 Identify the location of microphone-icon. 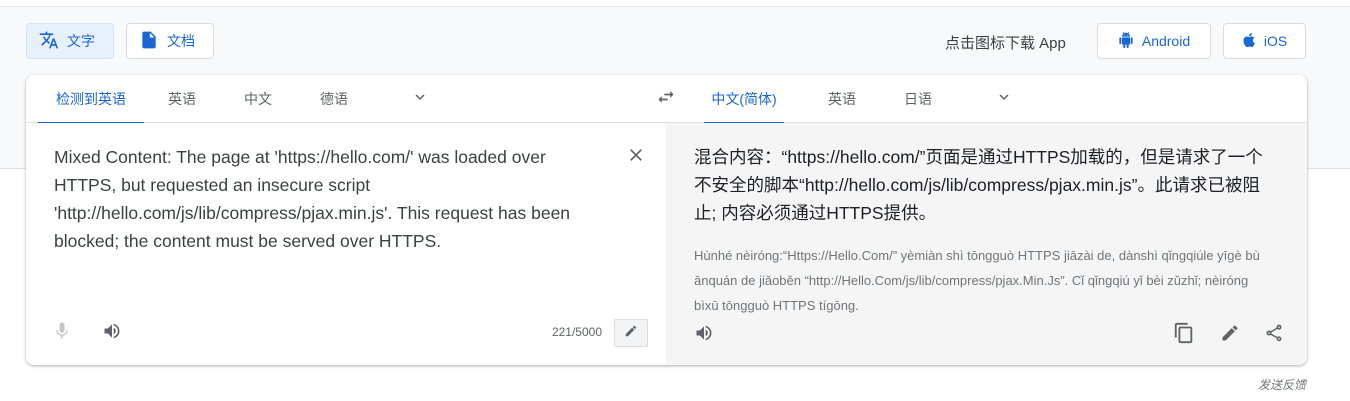
(62, 333).